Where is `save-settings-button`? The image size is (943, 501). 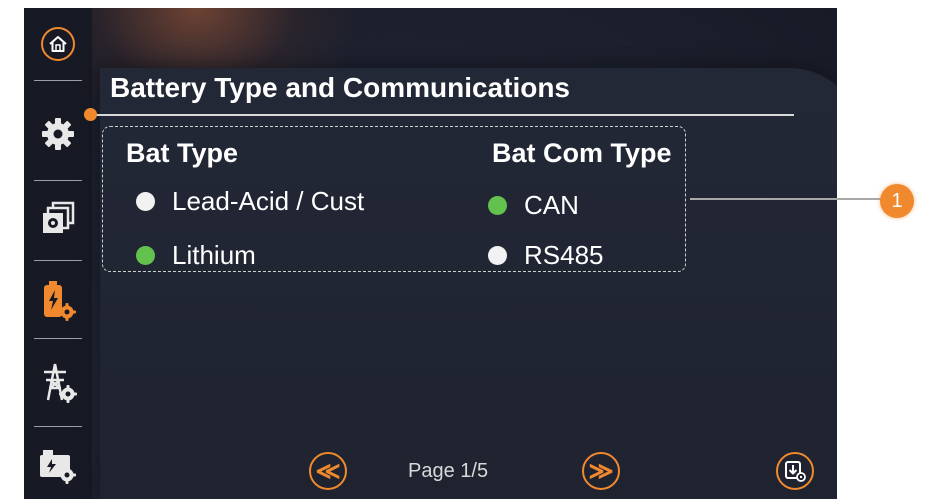 save-settings-button is located at coordinates (795, 471).